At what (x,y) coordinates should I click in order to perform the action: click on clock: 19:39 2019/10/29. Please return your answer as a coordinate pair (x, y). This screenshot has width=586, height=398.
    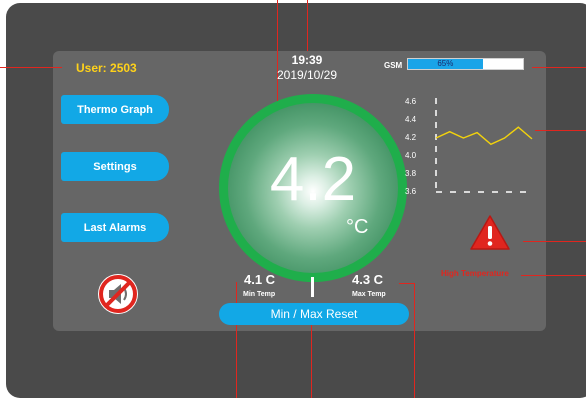
    Looking at the image, I should click on (307, 67).